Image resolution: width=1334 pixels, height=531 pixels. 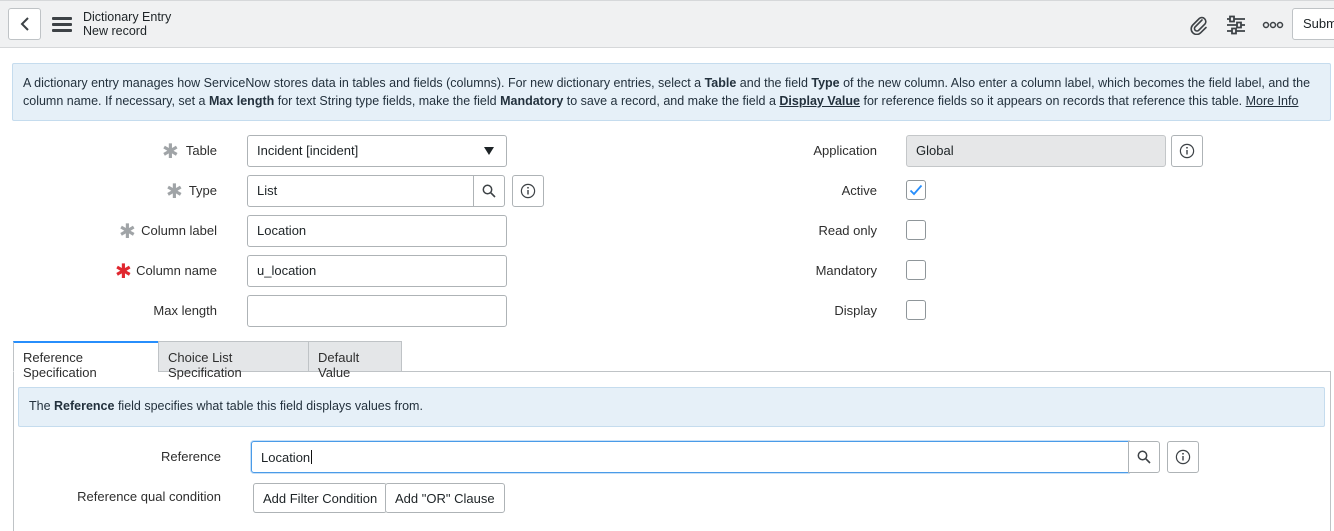 What do you see at coordinates (847, 230) in the screenshot?
I see `read-only-label: Read only` at bounding box center [847, 230].